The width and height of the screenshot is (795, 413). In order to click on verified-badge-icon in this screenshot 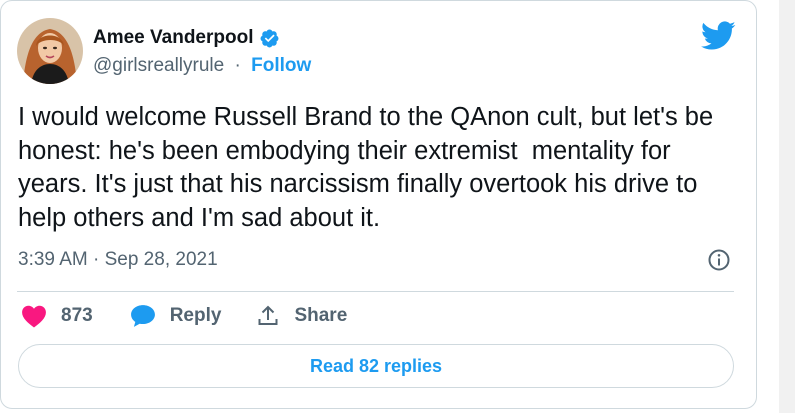, I will do `click(269, 38)`.